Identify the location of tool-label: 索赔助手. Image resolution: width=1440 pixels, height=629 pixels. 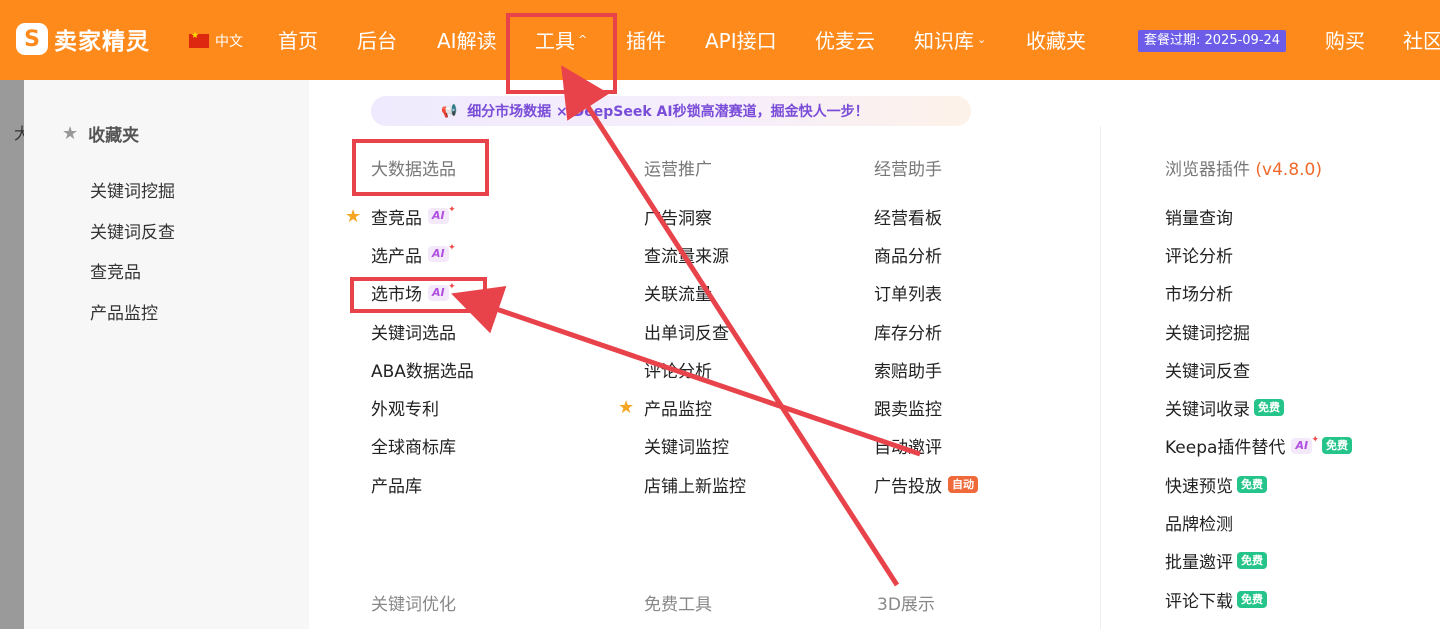
(908, 371).